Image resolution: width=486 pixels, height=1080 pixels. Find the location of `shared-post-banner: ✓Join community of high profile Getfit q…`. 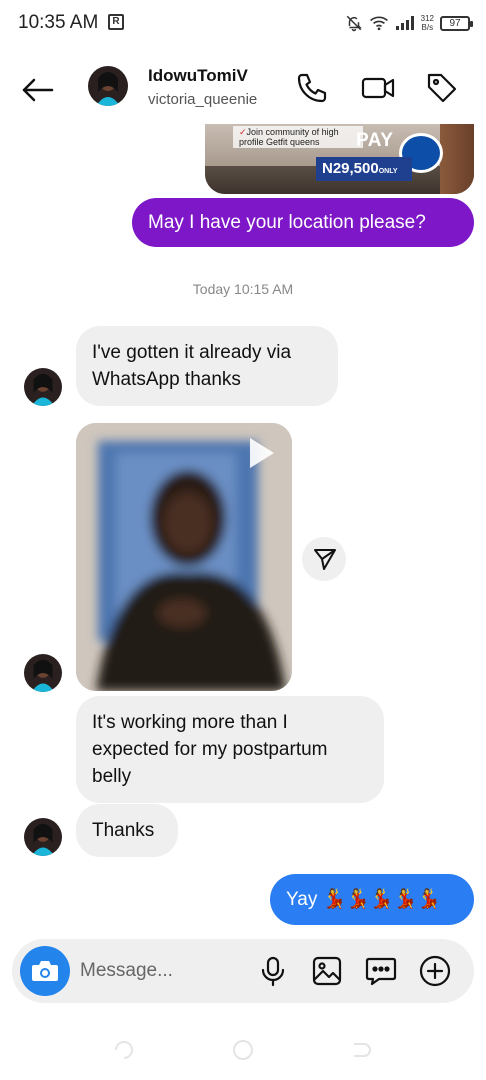

shared-post-banner: ✓Join community of high profile Getfit q… is located at coordinates (298, 137).